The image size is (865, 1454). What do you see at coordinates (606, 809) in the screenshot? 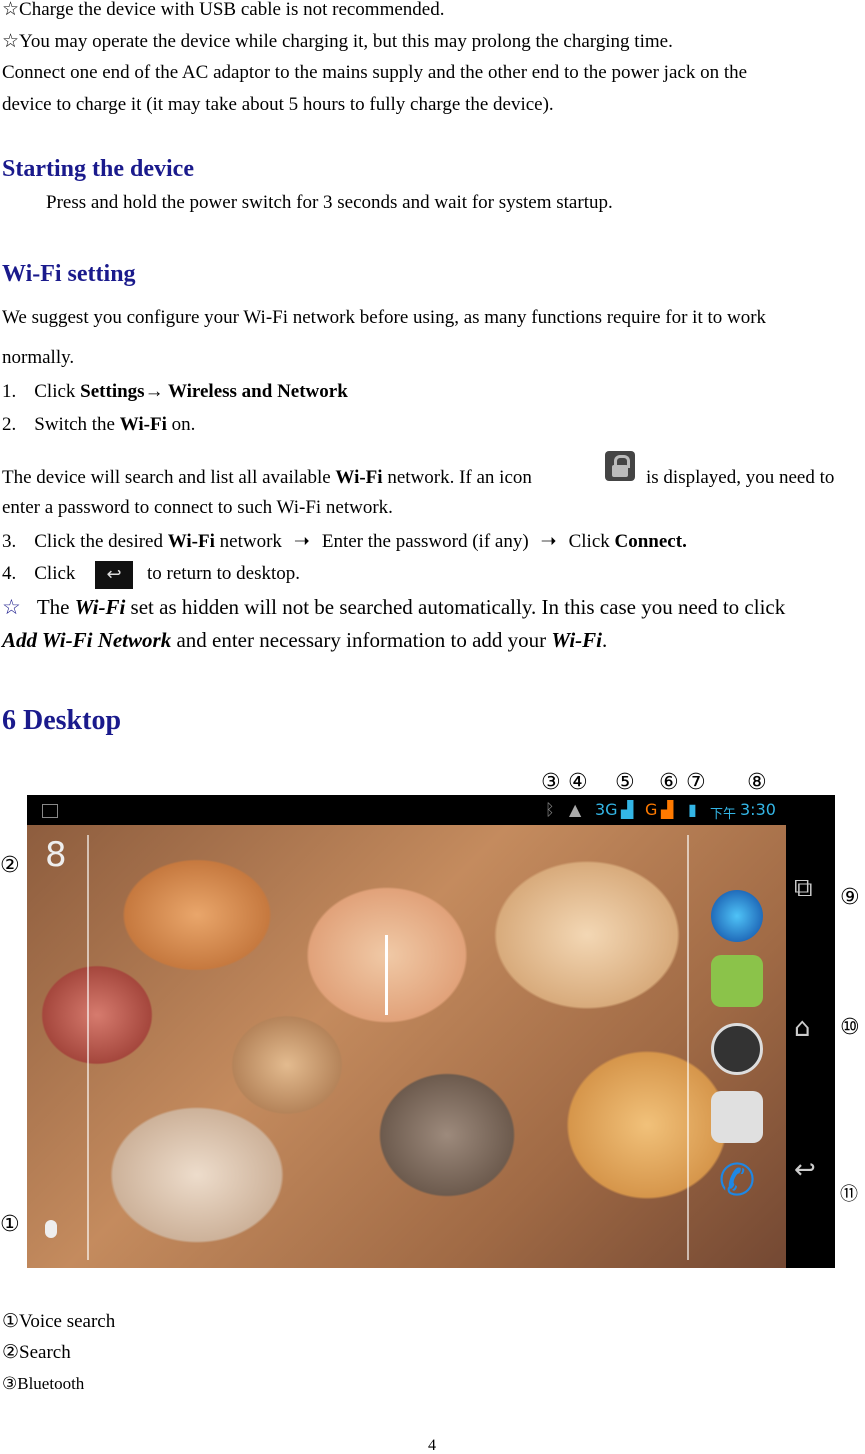
I see `network-3g: 3G` at bounding box center [606, 809].